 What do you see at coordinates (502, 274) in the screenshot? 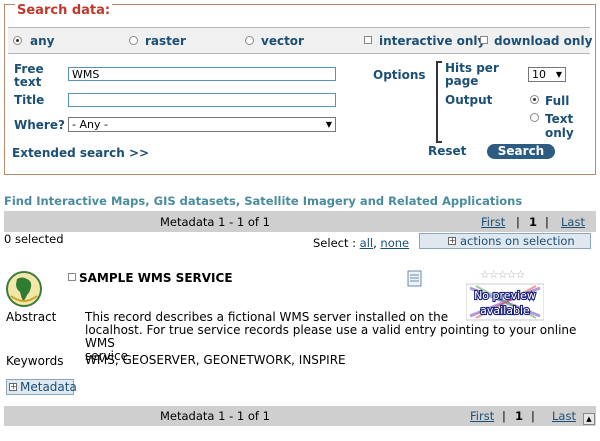
I see `rating-stars-icon: ☆☆☆☆☆` at bounding box center [502, 274].